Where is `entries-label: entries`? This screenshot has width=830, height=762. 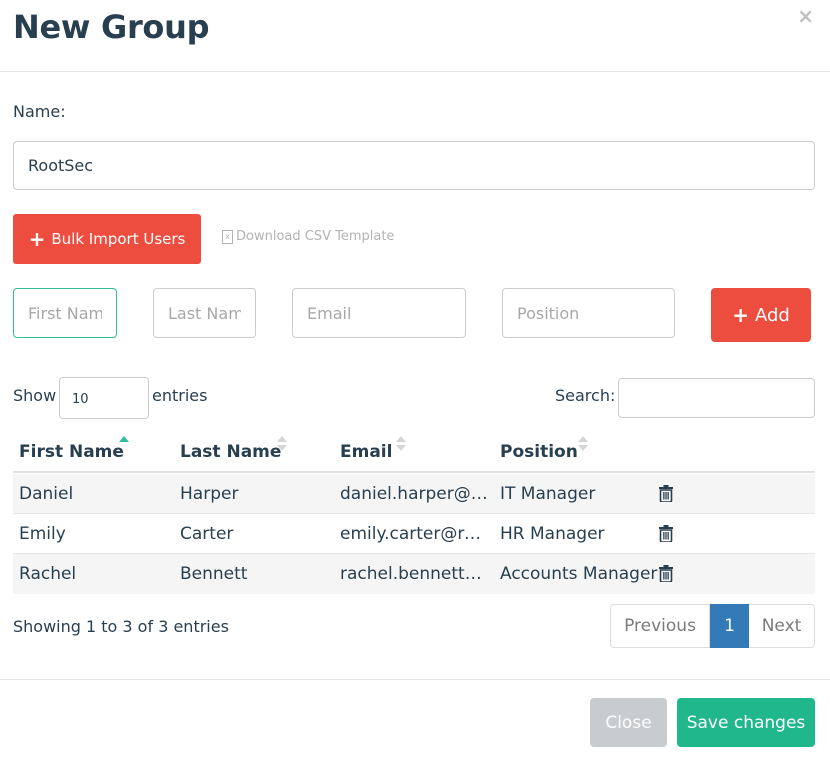
entries-label: entries is located at coordinates (180, 395).